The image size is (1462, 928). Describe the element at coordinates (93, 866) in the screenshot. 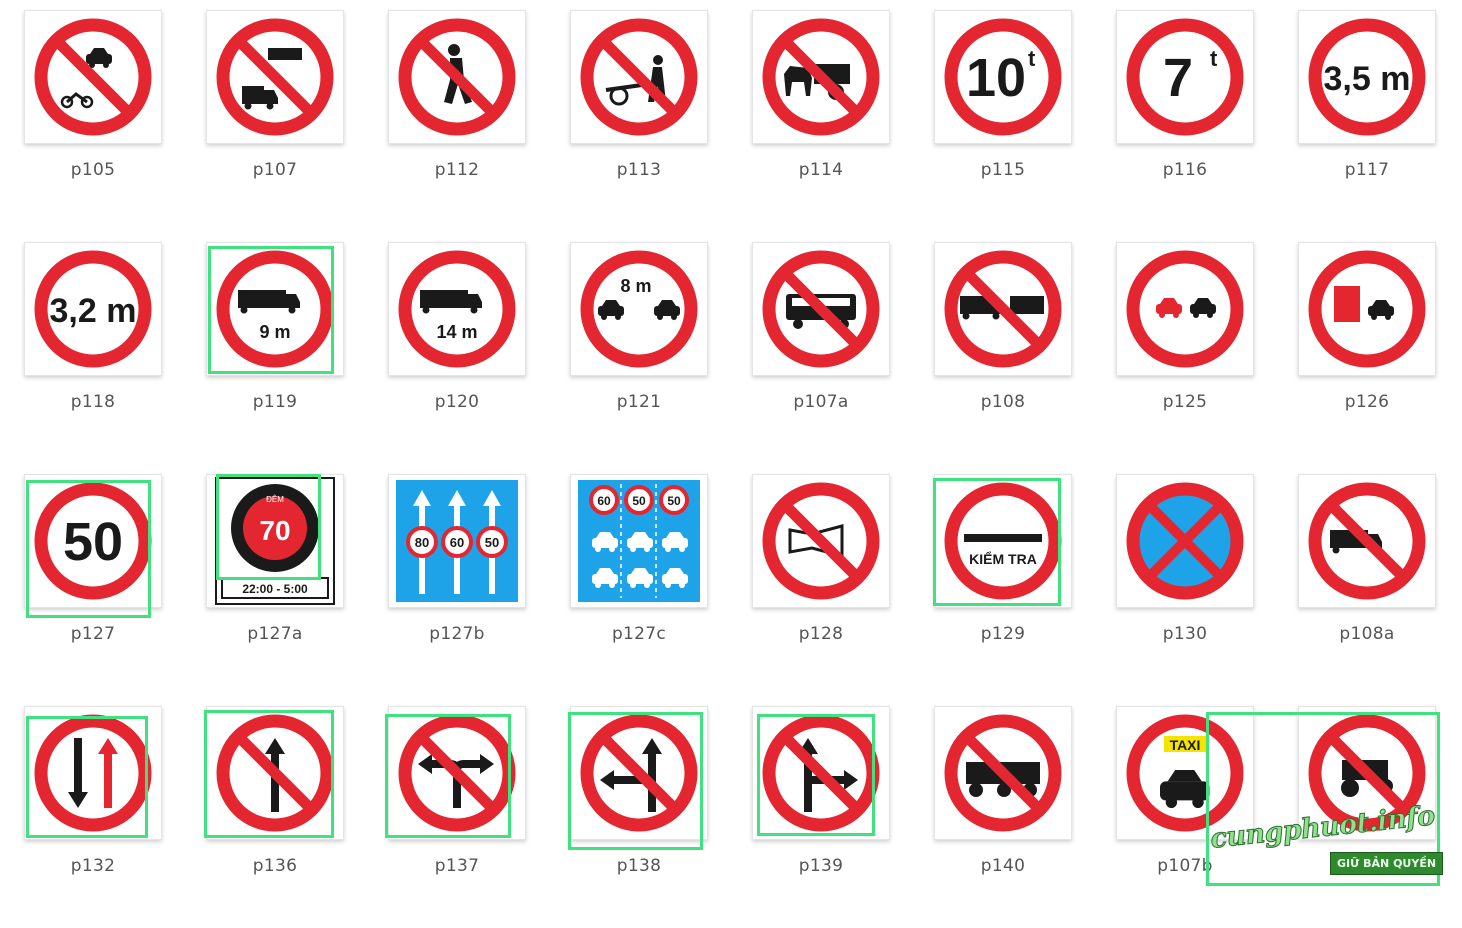

I see `sign-code-label: p132` at that location.